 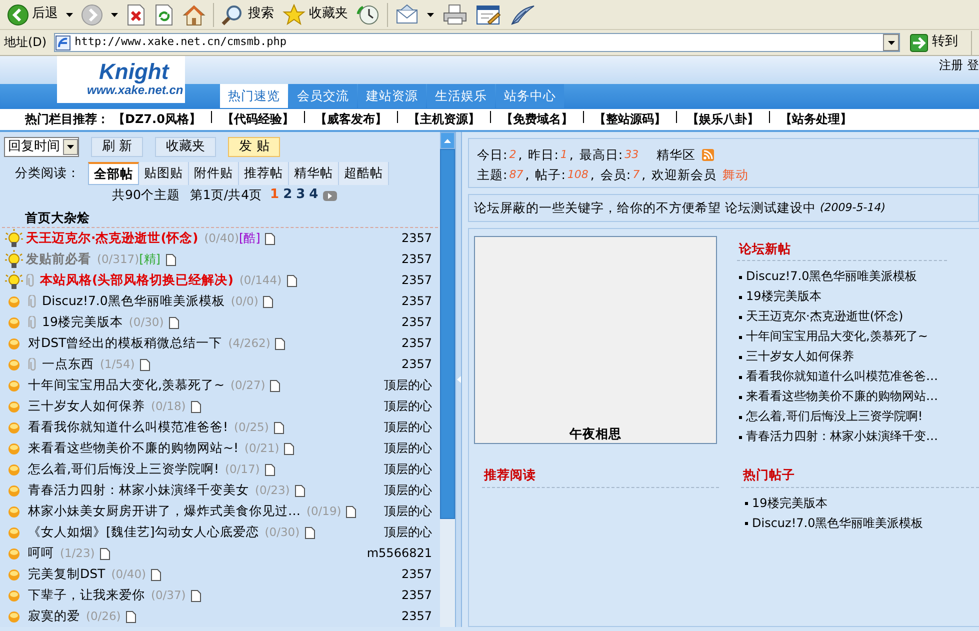 What do you see at coordinates (536, 120) in the screenshot?
I see `category-link: 【免费域名】` at bounding box center [536, 120].